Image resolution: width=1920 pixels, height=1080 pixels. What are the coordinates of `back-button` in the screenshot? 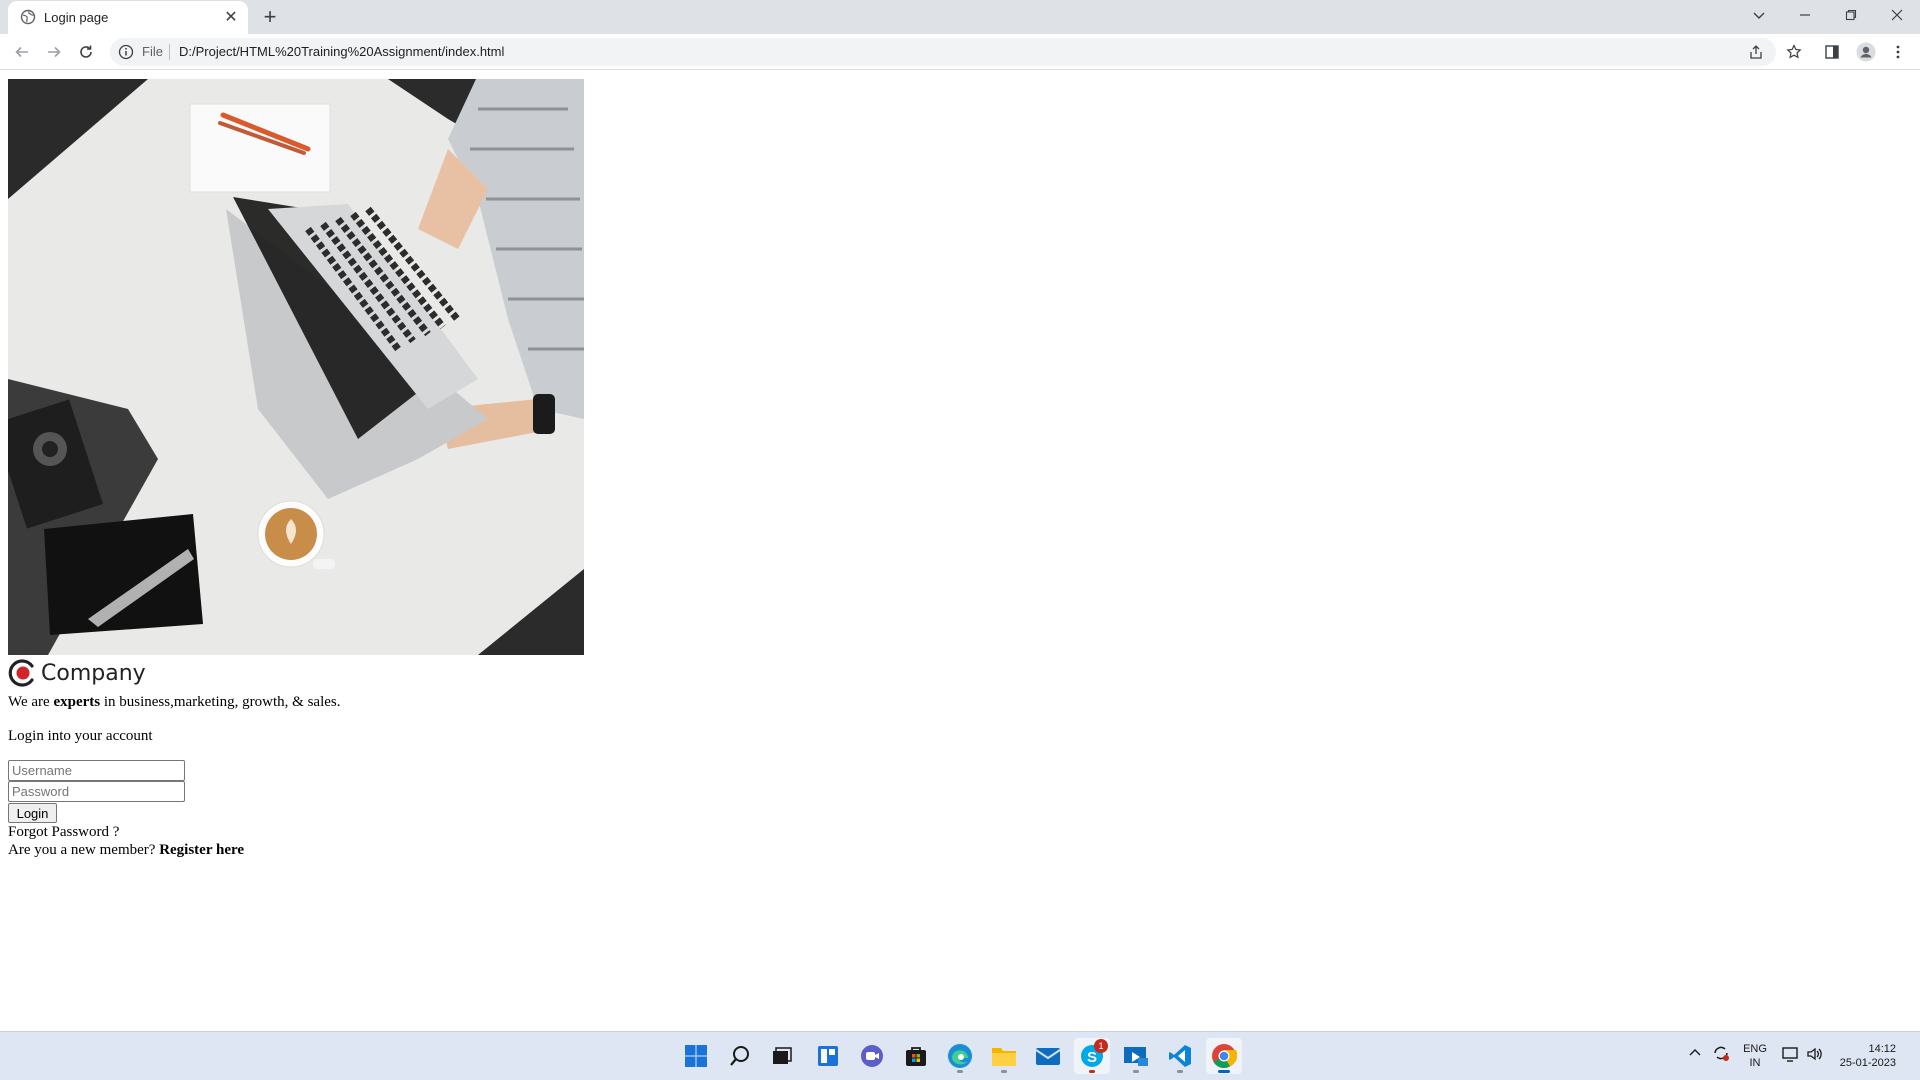 It's located at (22, 52).